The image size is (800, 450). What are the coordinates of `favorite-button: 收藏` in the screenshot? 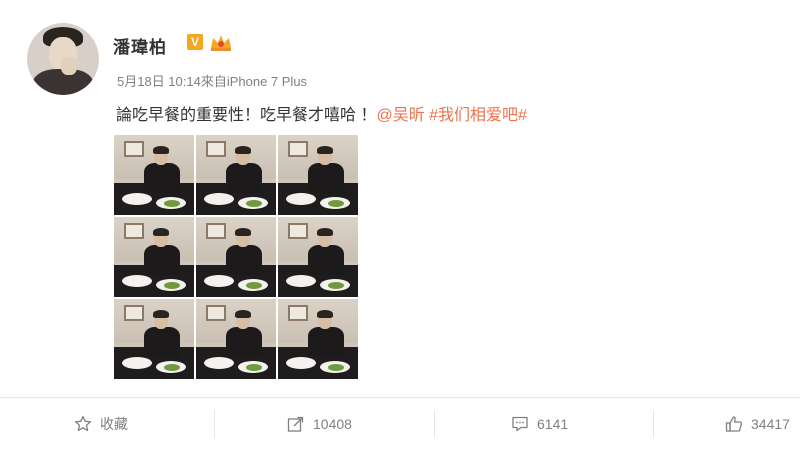 It's located at (101, 424).